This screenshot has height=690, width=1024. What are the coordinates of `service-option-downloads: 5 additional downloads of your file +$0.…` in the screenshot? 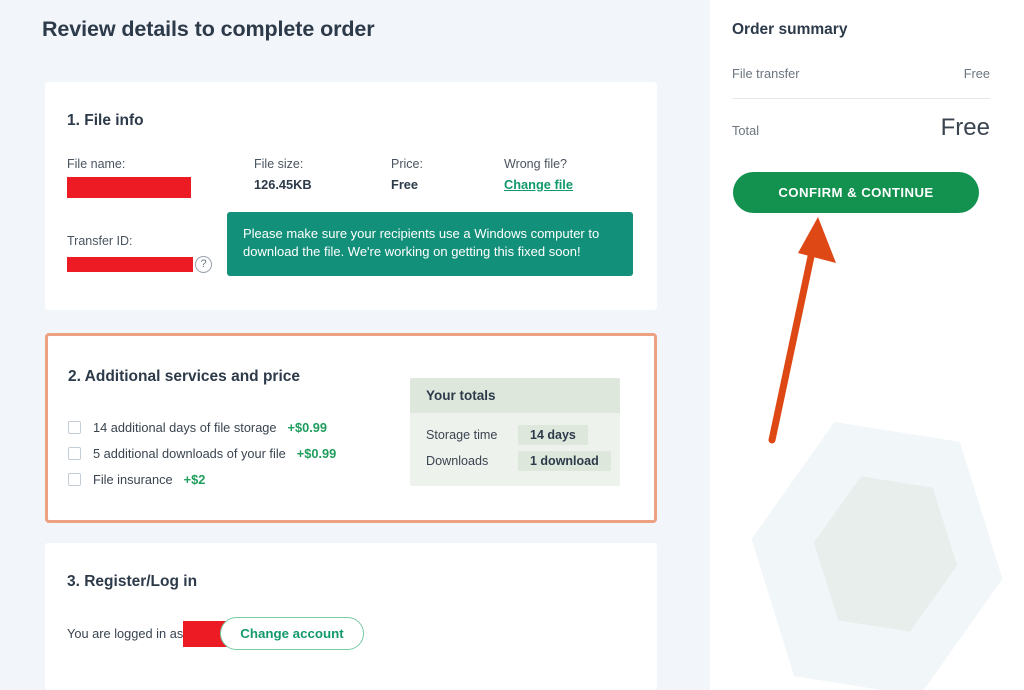 It's located at (202, 453).